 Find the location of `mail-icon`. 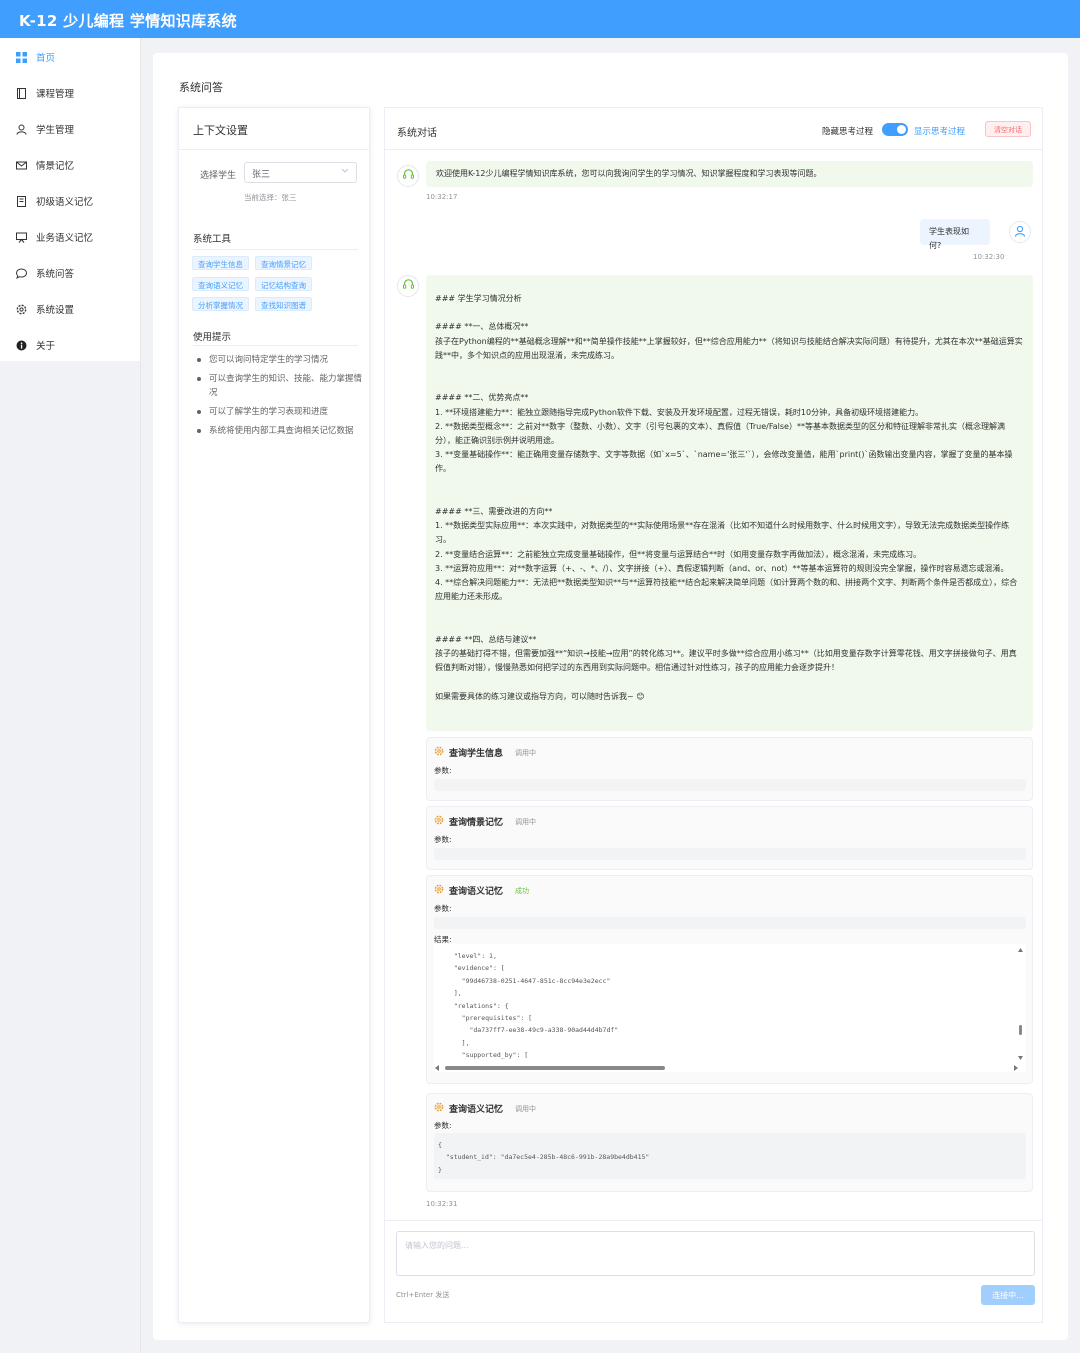

mail-icon is located at coordinates (21, 165).